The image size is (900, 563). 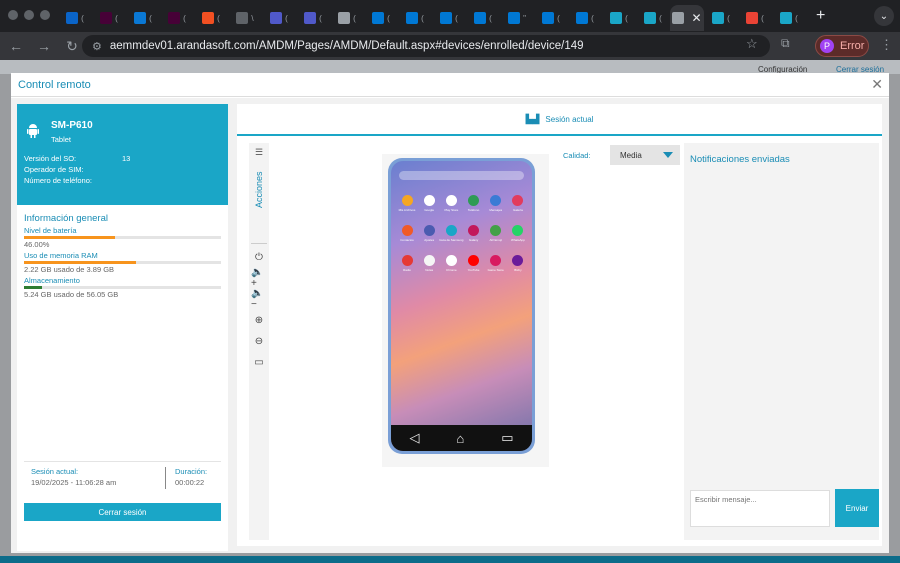 I want to click on browser-tab: ", so click(x=517, y=18).